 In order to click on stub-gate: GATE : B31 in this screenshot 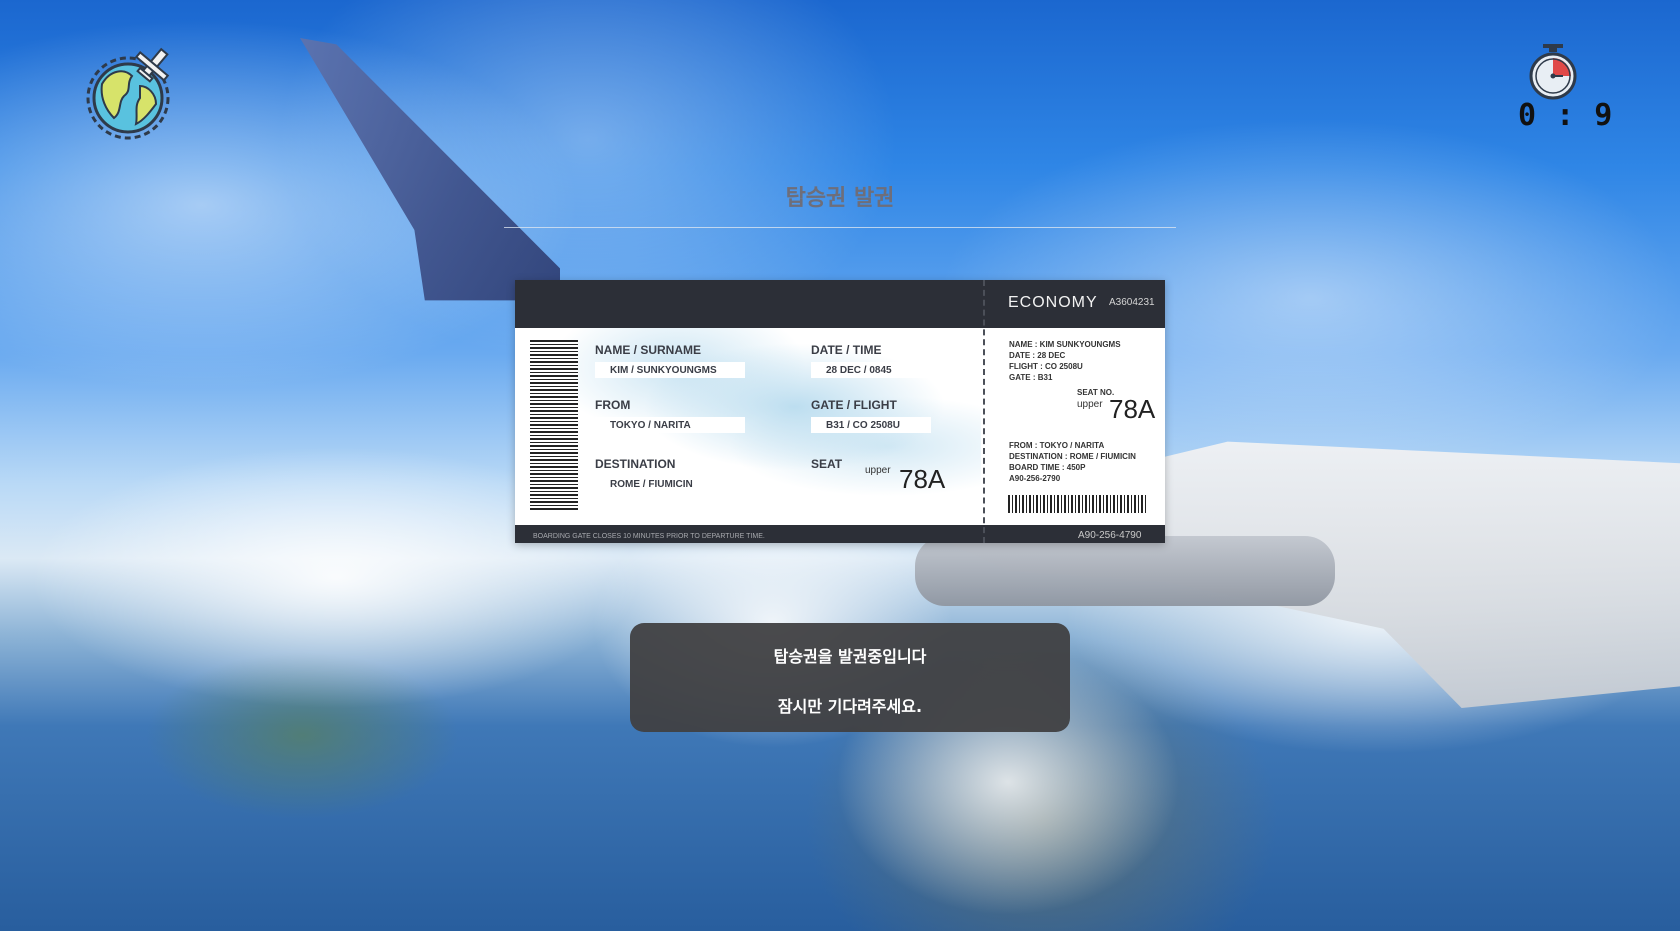, I will do `click(1031, 377)`.